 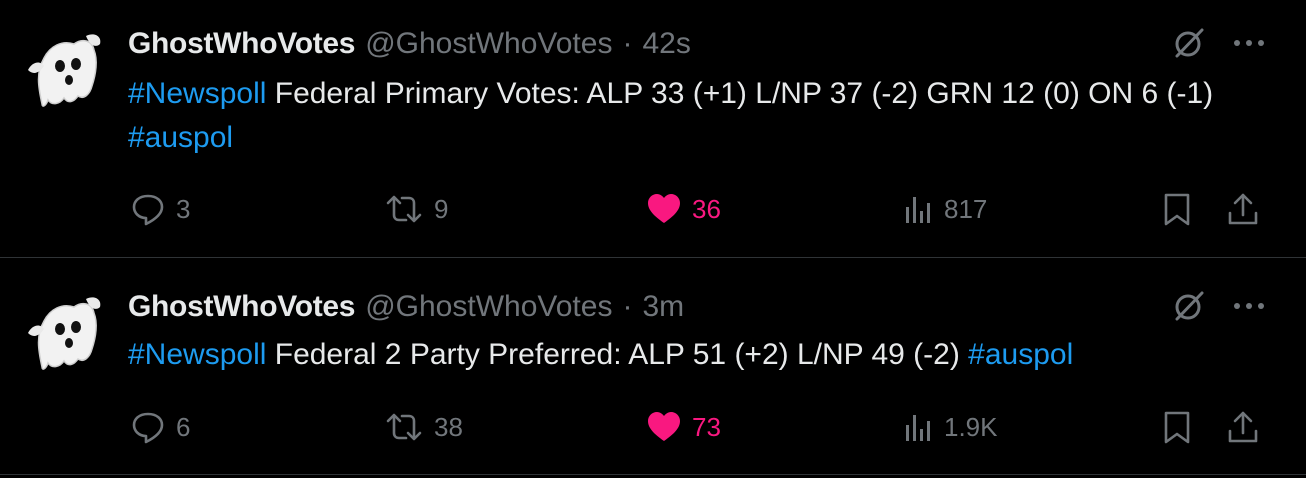 I want to click on retweet-button: 9, so click(x=416, y=209).